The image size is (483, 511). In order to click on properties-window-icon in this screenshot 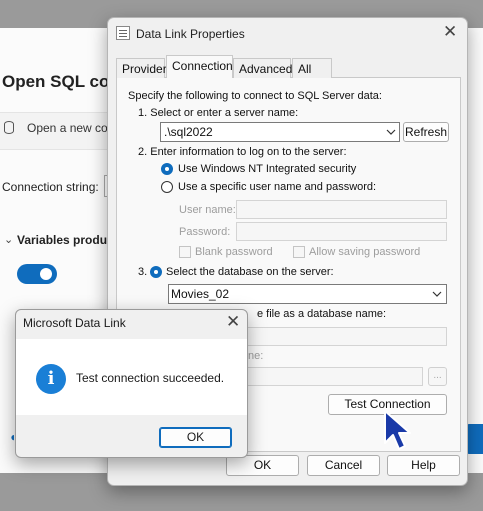, I will do `click(123, 33)`.